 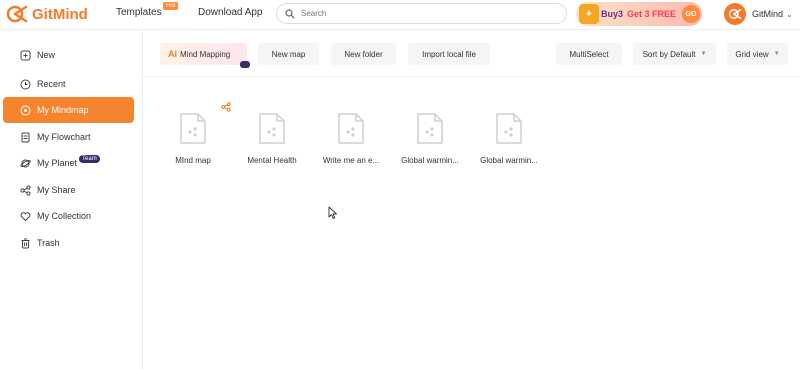 What do you see at coordinates (193, 160) in the screenshot?
I see `file-name: MInd map` at bounding box center [193, 160].